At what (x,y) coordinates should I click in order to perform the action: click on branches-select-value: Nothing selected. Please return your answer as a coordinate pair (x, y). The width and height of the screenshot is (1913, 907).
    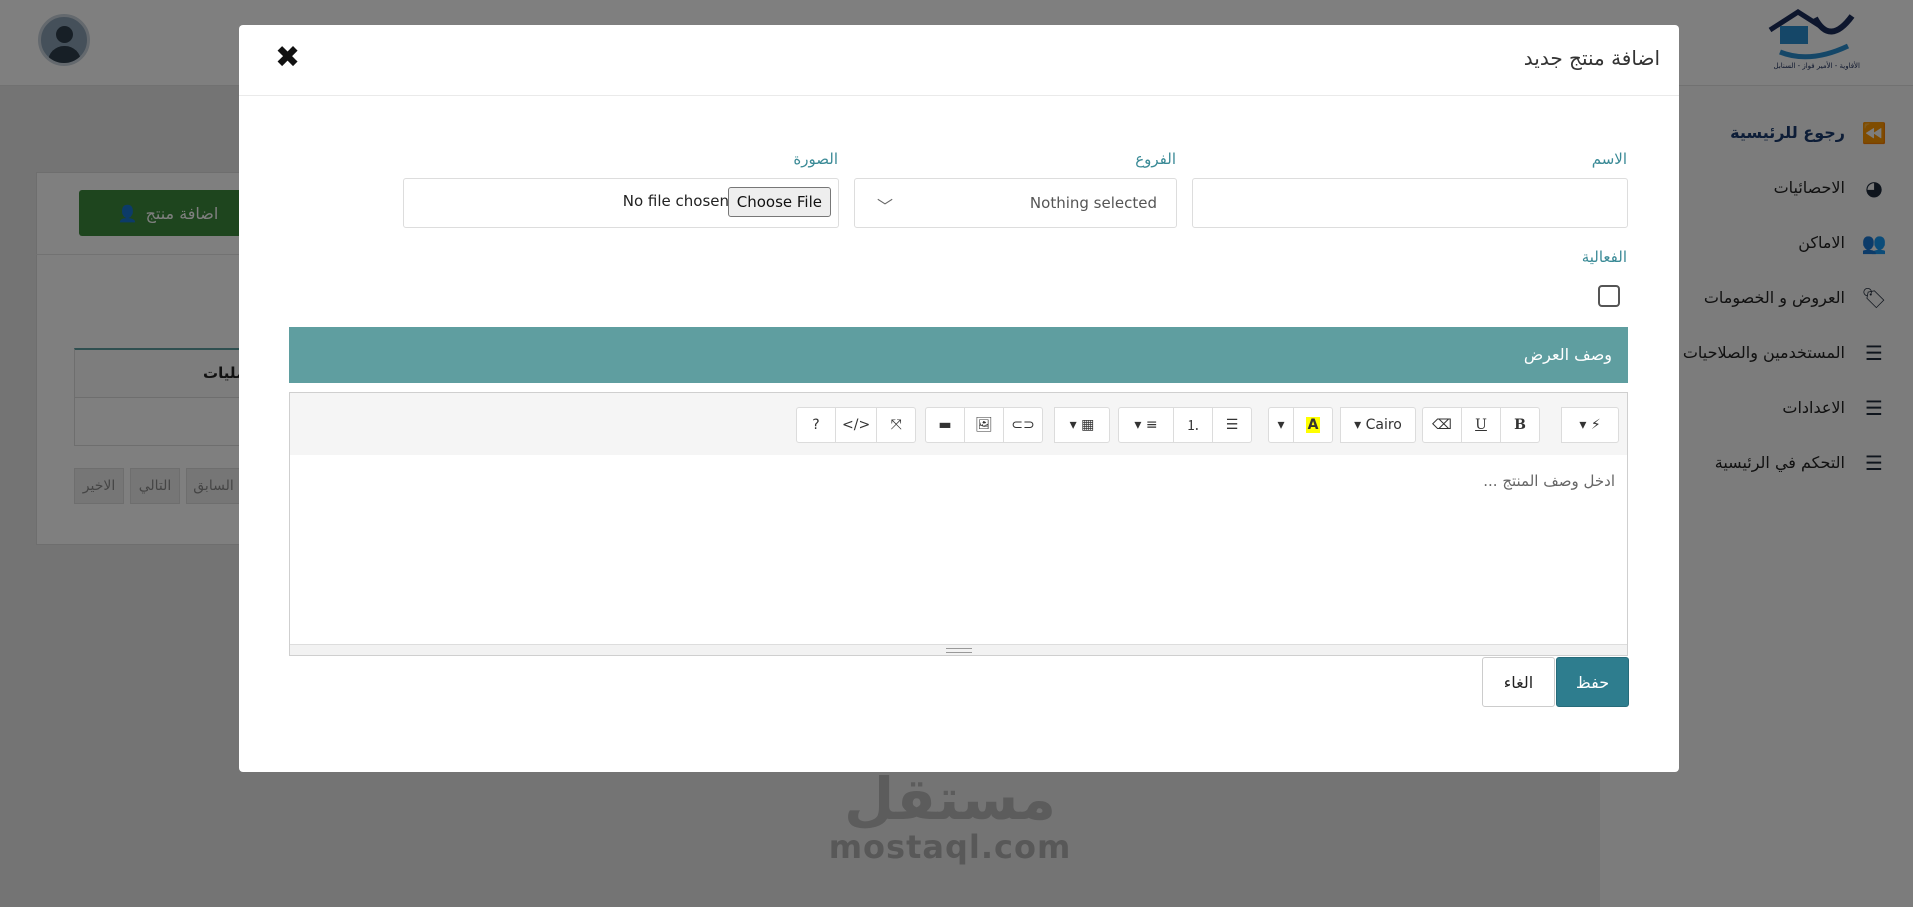
    Looking at the image, I should click on (1093, 203).